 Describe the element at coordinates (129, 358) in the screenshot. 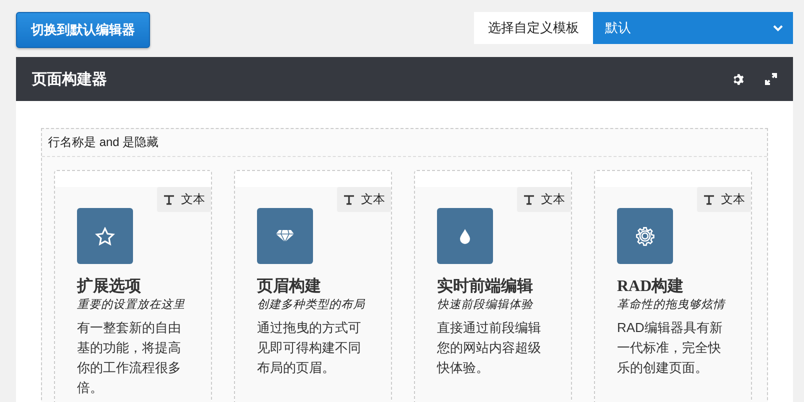

I see `feature-description: 有一整套新的自由基的功能，将提高你的工作流程很多倍。` at that location.